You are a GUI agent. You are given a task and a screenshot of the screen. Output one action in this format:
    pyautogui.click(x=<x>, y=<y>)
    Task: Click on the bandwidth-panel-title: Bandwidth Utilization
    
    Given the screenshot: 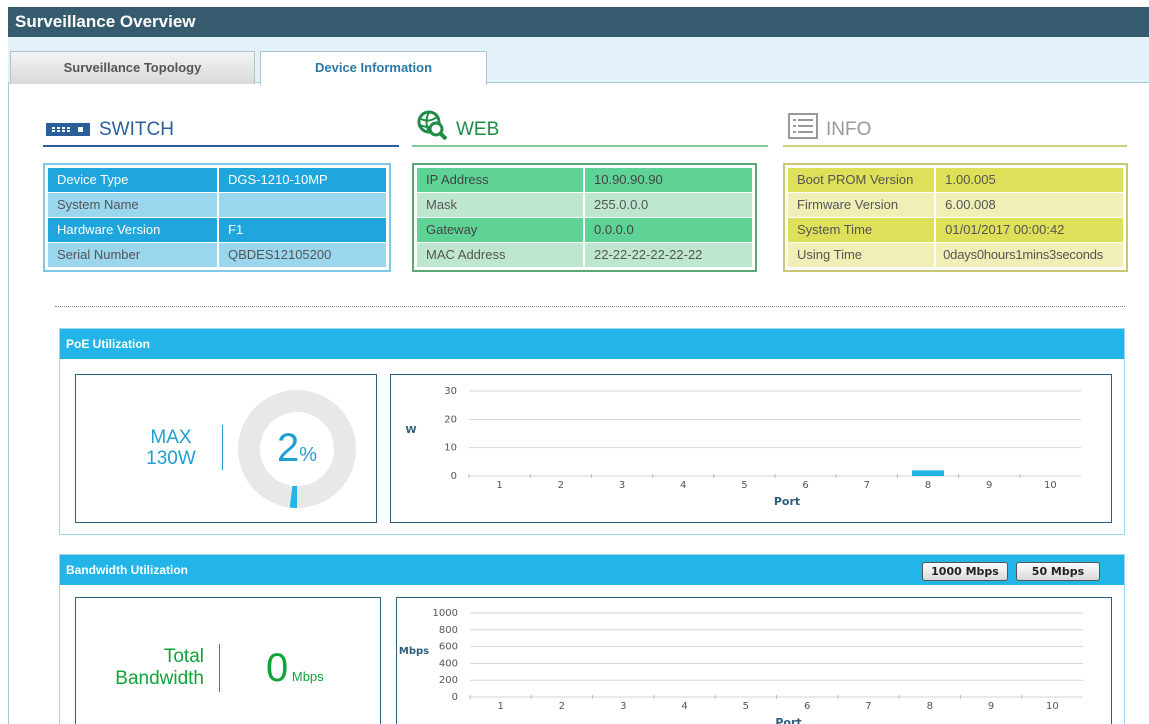 What is the action you would take?
    pyautogui.click(x=127, y=570)
    